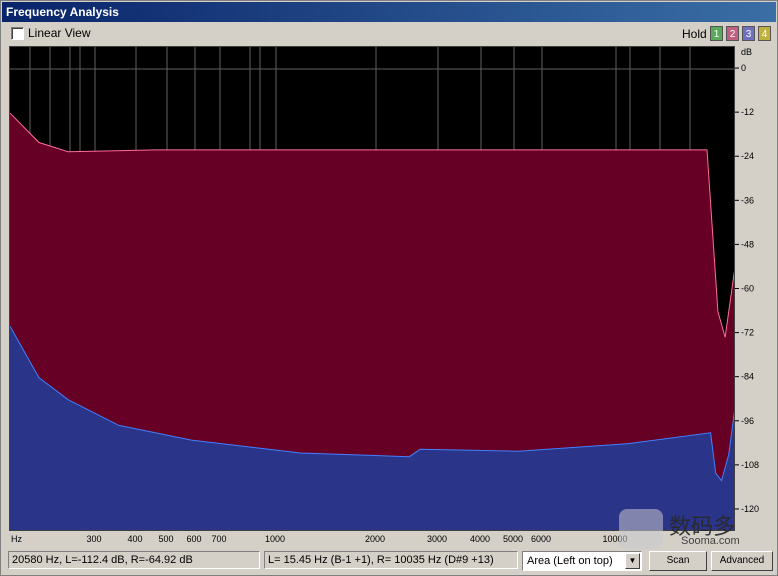 This screenshot has width=778, height=576. Describe the element at coordinates (764, 33) in the screenshot. I see `hold-button-4: 4` at that location.